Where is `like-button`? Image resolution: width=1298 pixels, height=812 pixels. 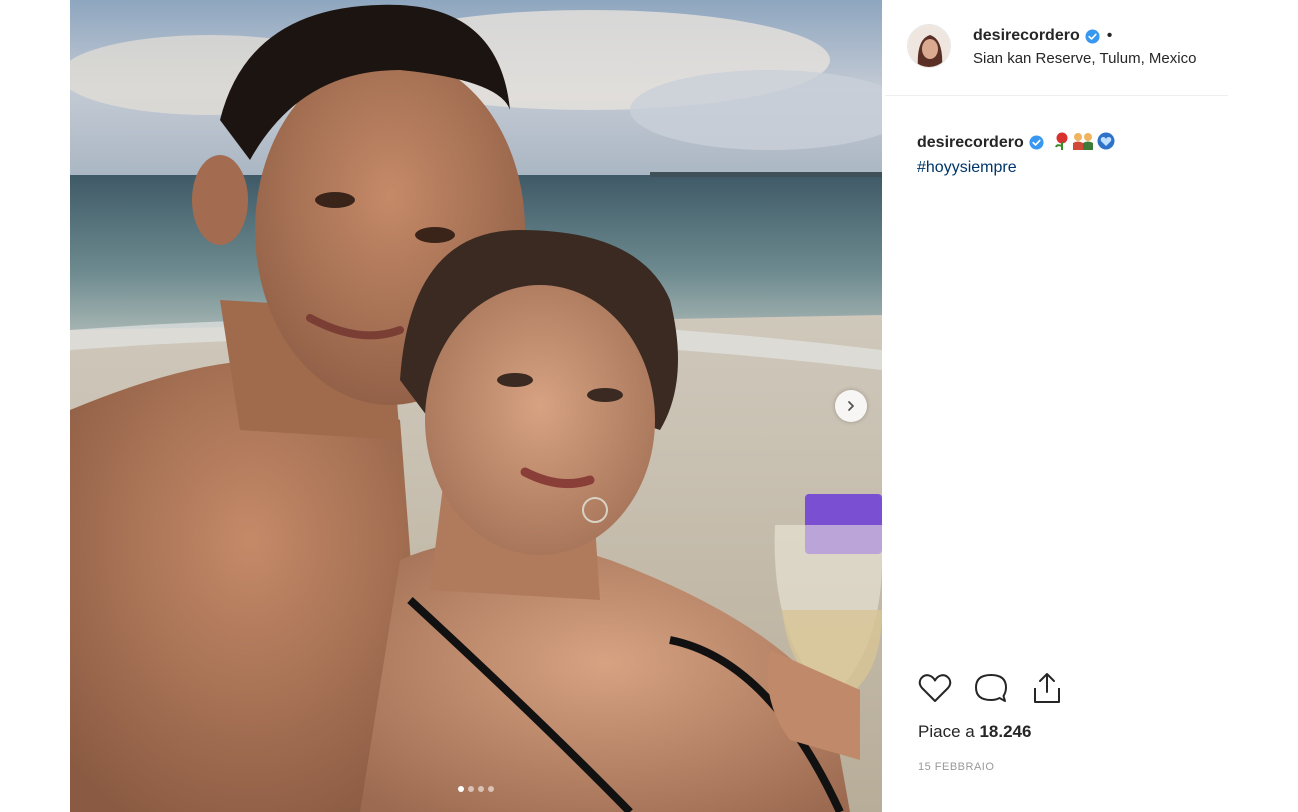
like-button is located at coordinates (935, 688).